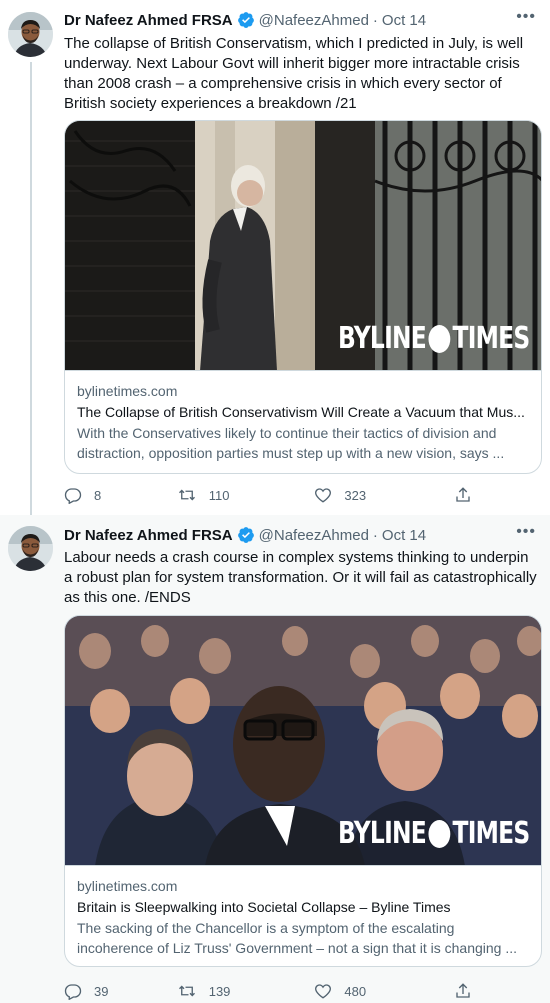 This screenshot has height=1003, width=550. I want to click on like-button: 480, so click(384, 991).